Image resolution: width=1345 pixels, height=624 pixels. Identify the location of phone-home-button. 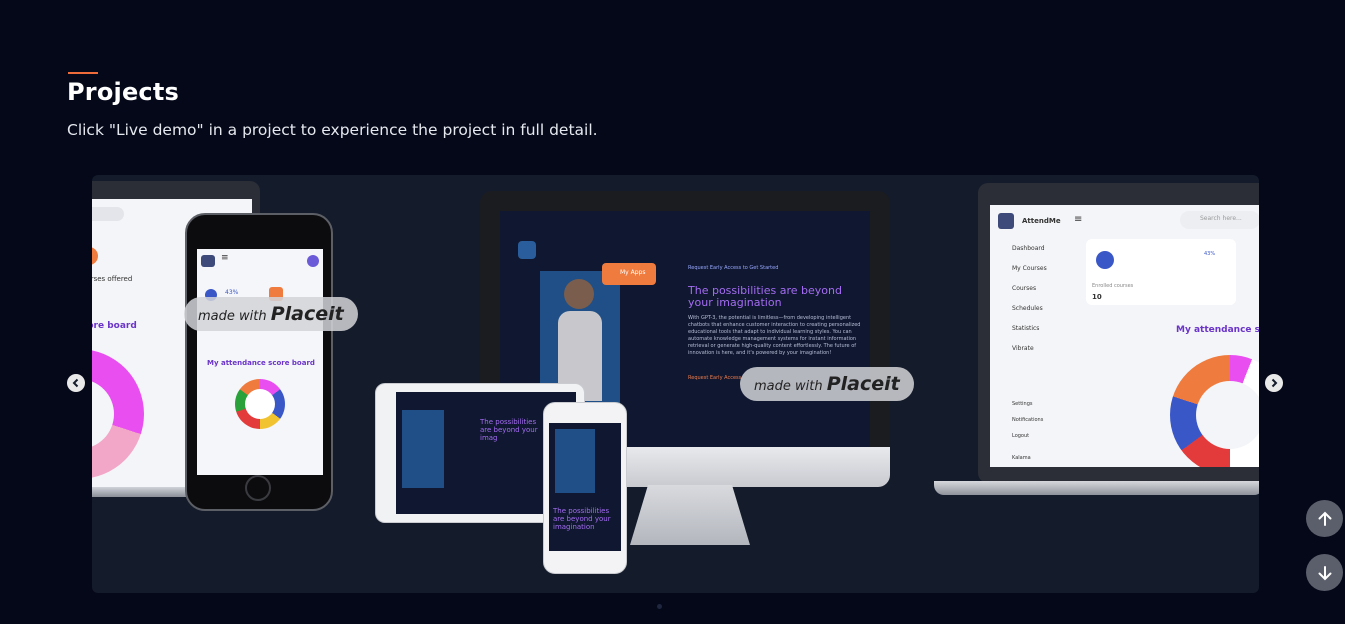
(258, 488).